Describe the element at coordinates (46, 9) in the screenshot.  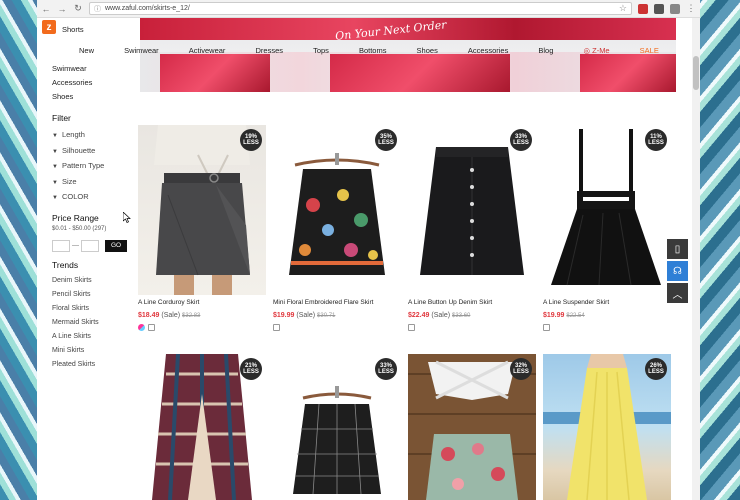
I see `back-icon: ←` at that location.